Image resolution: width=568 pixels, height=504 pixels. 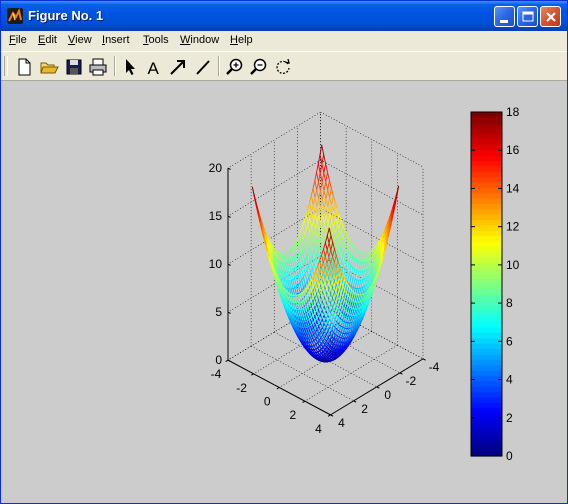 I want to click on zoom-in-button, so click(x=235, y=67).